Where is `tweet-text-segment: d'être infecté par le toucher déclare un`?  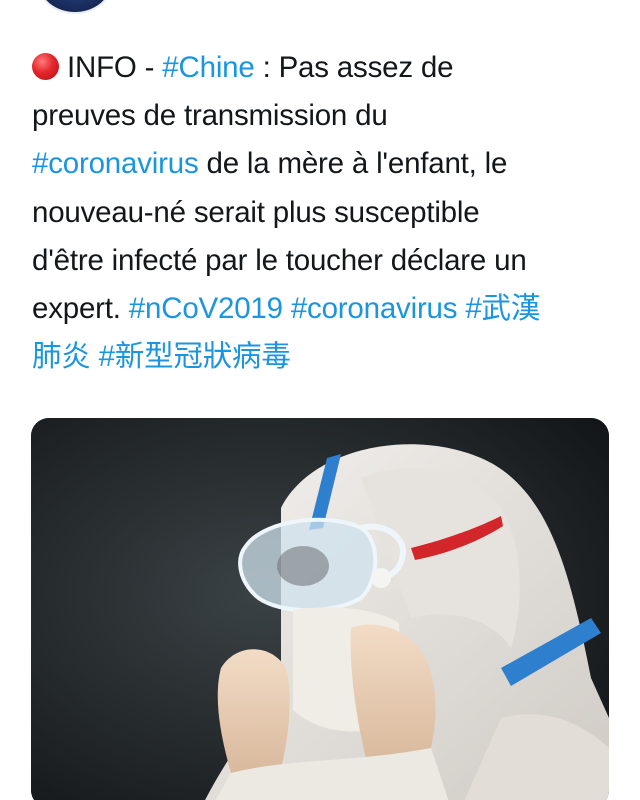
tweet-text-segment: d'être infecté par le toucher déclare un is located at coordinates (279, 260).